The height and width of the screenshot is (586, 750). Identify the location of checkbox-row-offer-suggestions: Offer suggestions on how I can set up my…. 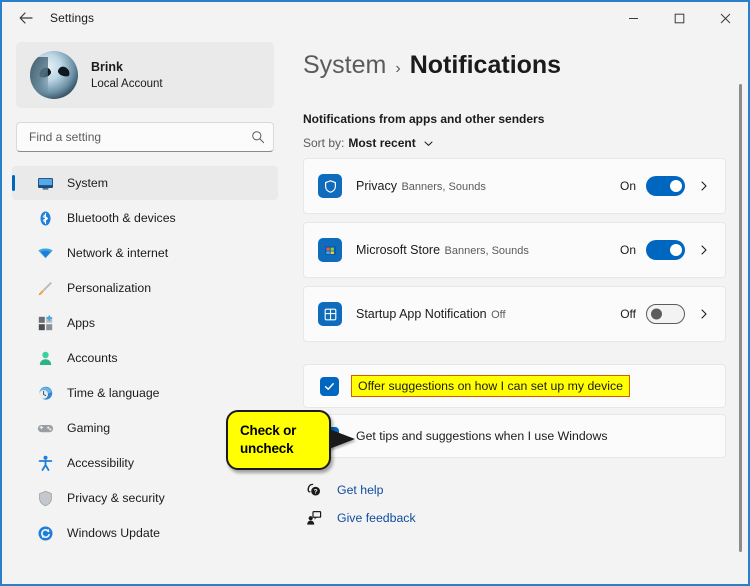
(514, 386).